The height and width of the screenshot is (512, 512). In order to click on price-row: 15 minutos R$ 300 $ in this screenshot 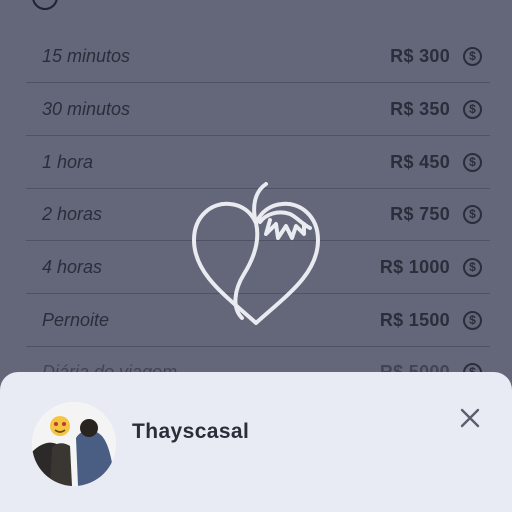, I will do `click(258, 56)`.